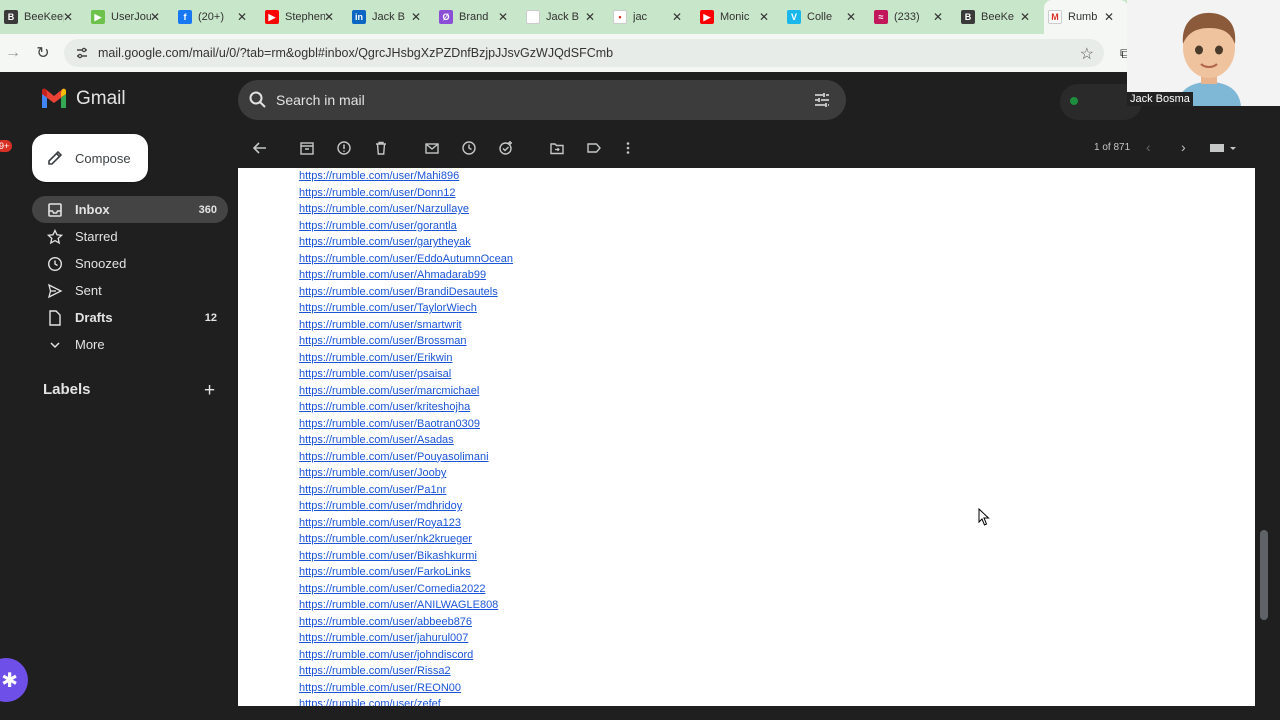 This screenshot has width=1280, height=720. What do you see at coordinates (344, 148) in the screenshot?
I see `report-spam-icon` at bounding box center [344, 148].